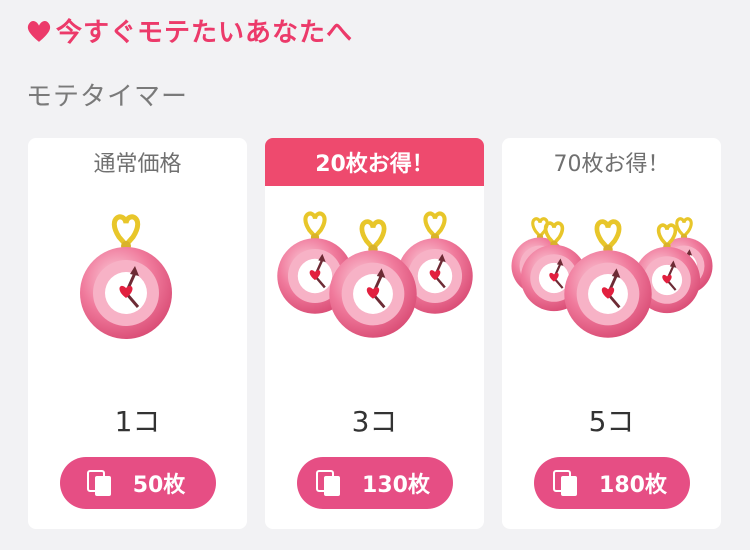 The width and height of the screenshot is (750, 550). I want to click on plan-label: 通常価格, so click(137, 164).